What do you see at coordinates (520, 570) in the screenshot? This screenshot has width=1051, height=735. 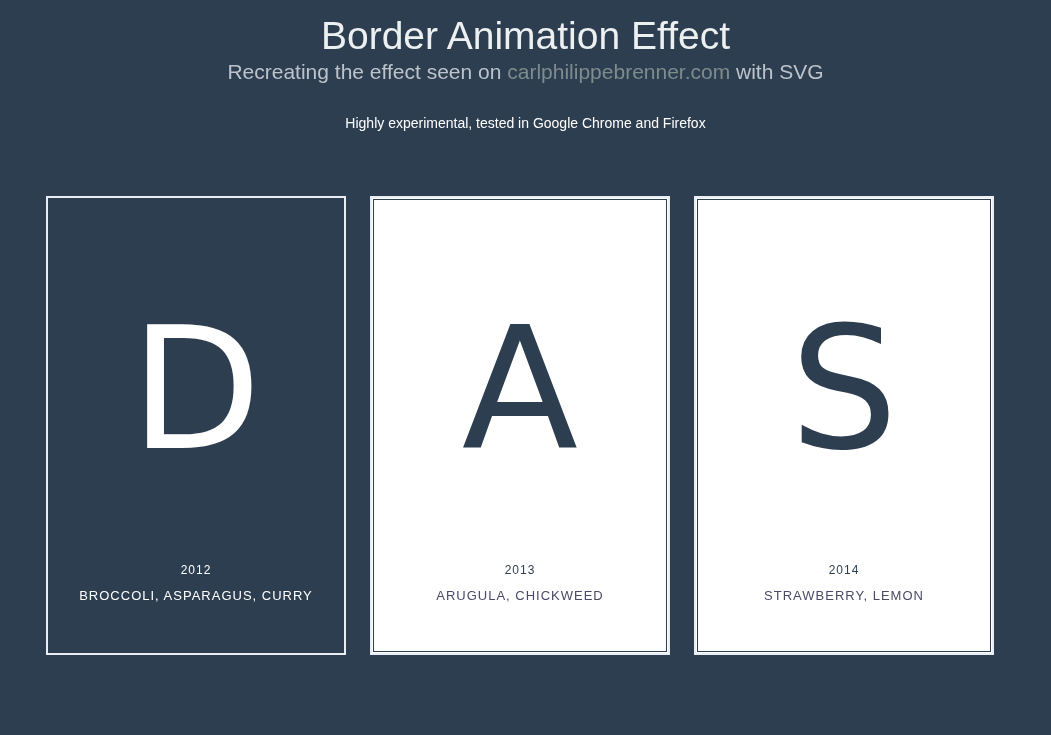 I see `card-year: 2013` at bounding box center [520, 570].